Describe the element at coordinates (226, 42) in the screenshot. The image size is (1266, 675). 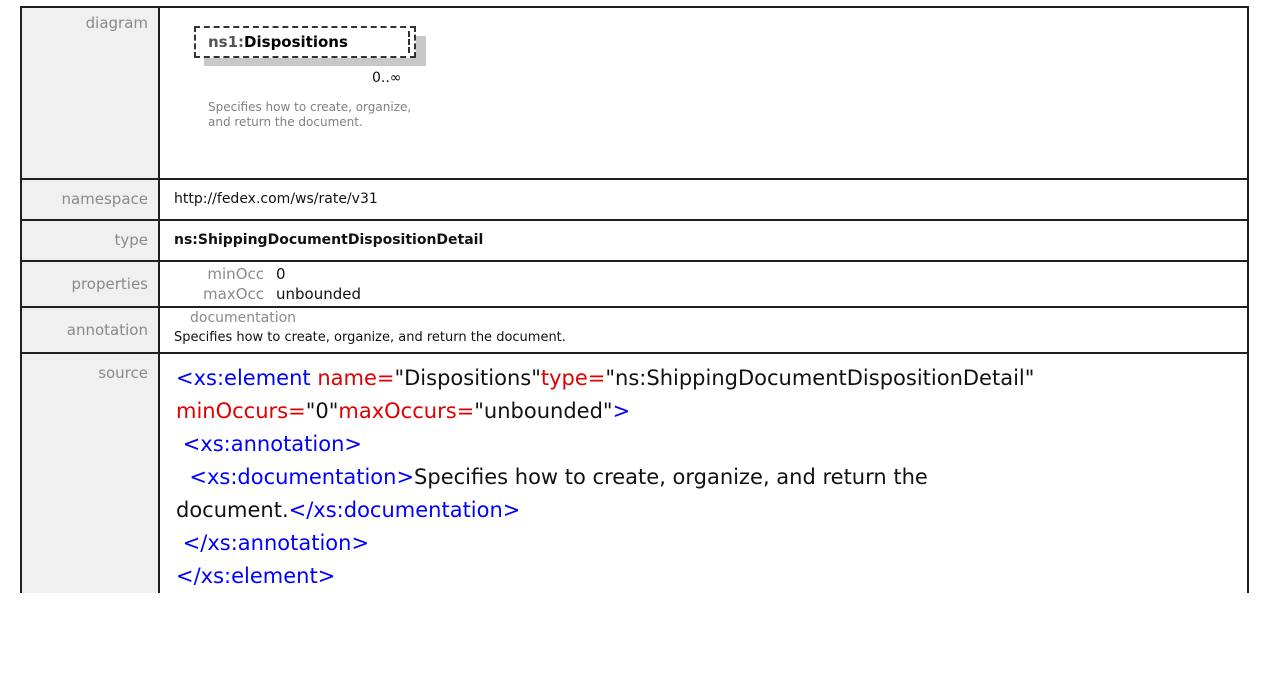
I see `node-namespace-prefix: ns1:` at that location.